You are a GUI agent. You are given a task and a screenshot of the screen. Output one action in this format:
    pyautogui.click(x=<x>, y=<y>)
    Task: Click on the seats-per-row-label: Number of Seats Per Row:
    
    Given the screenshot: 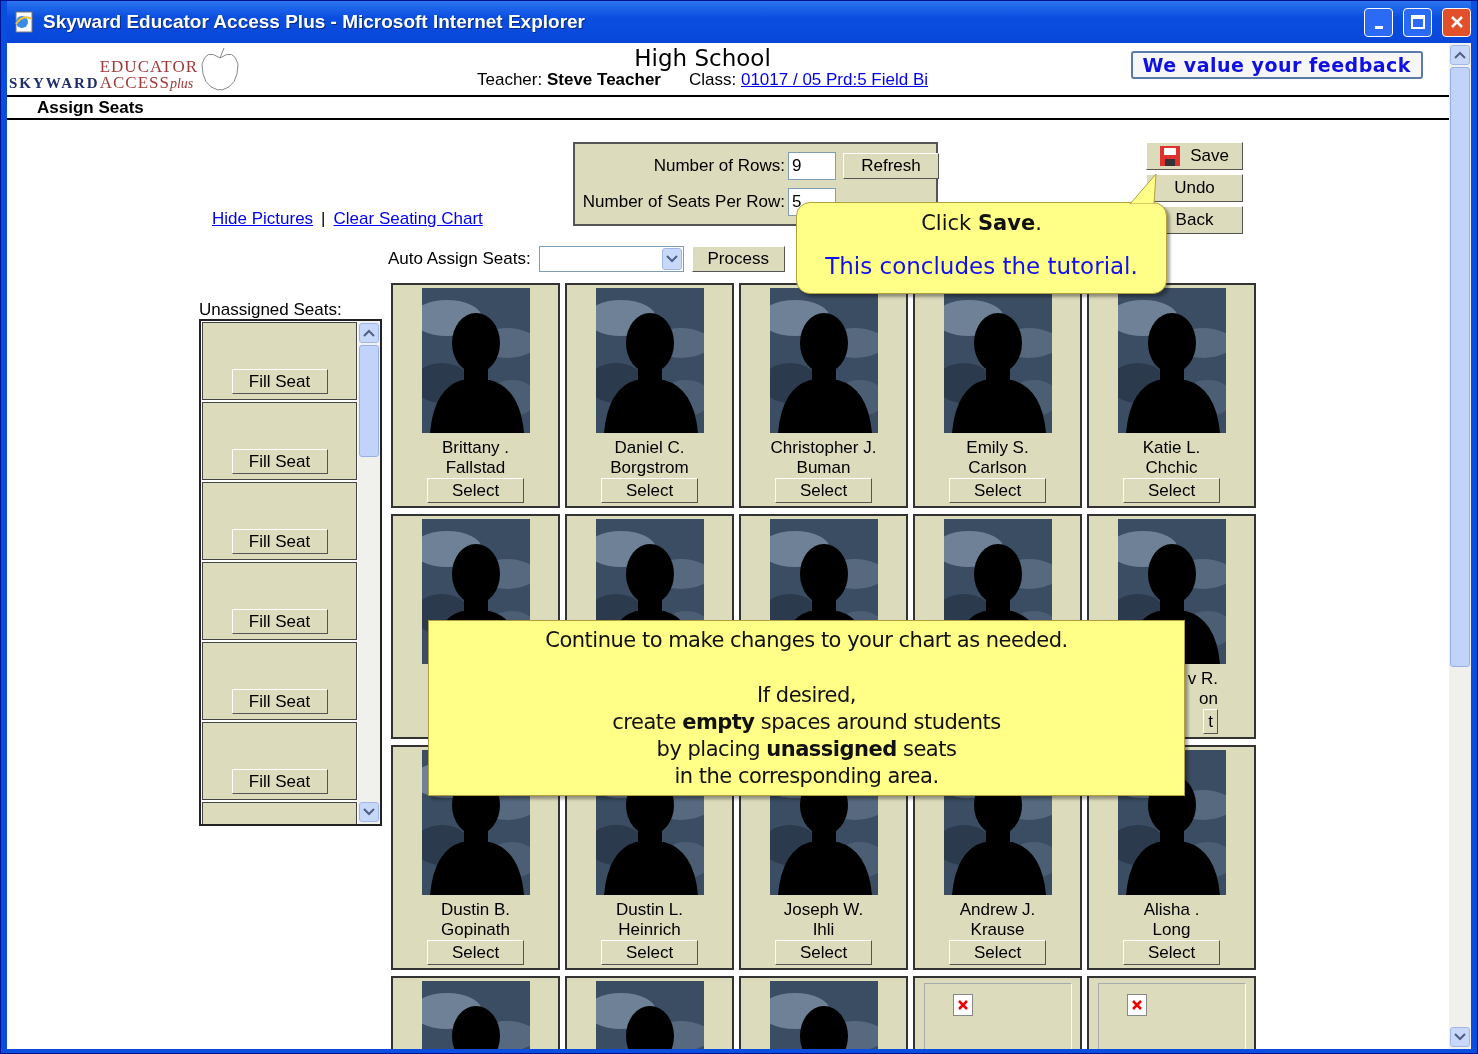 What is the action you would take?
    pyautogui.click(x=683, y=202)
    